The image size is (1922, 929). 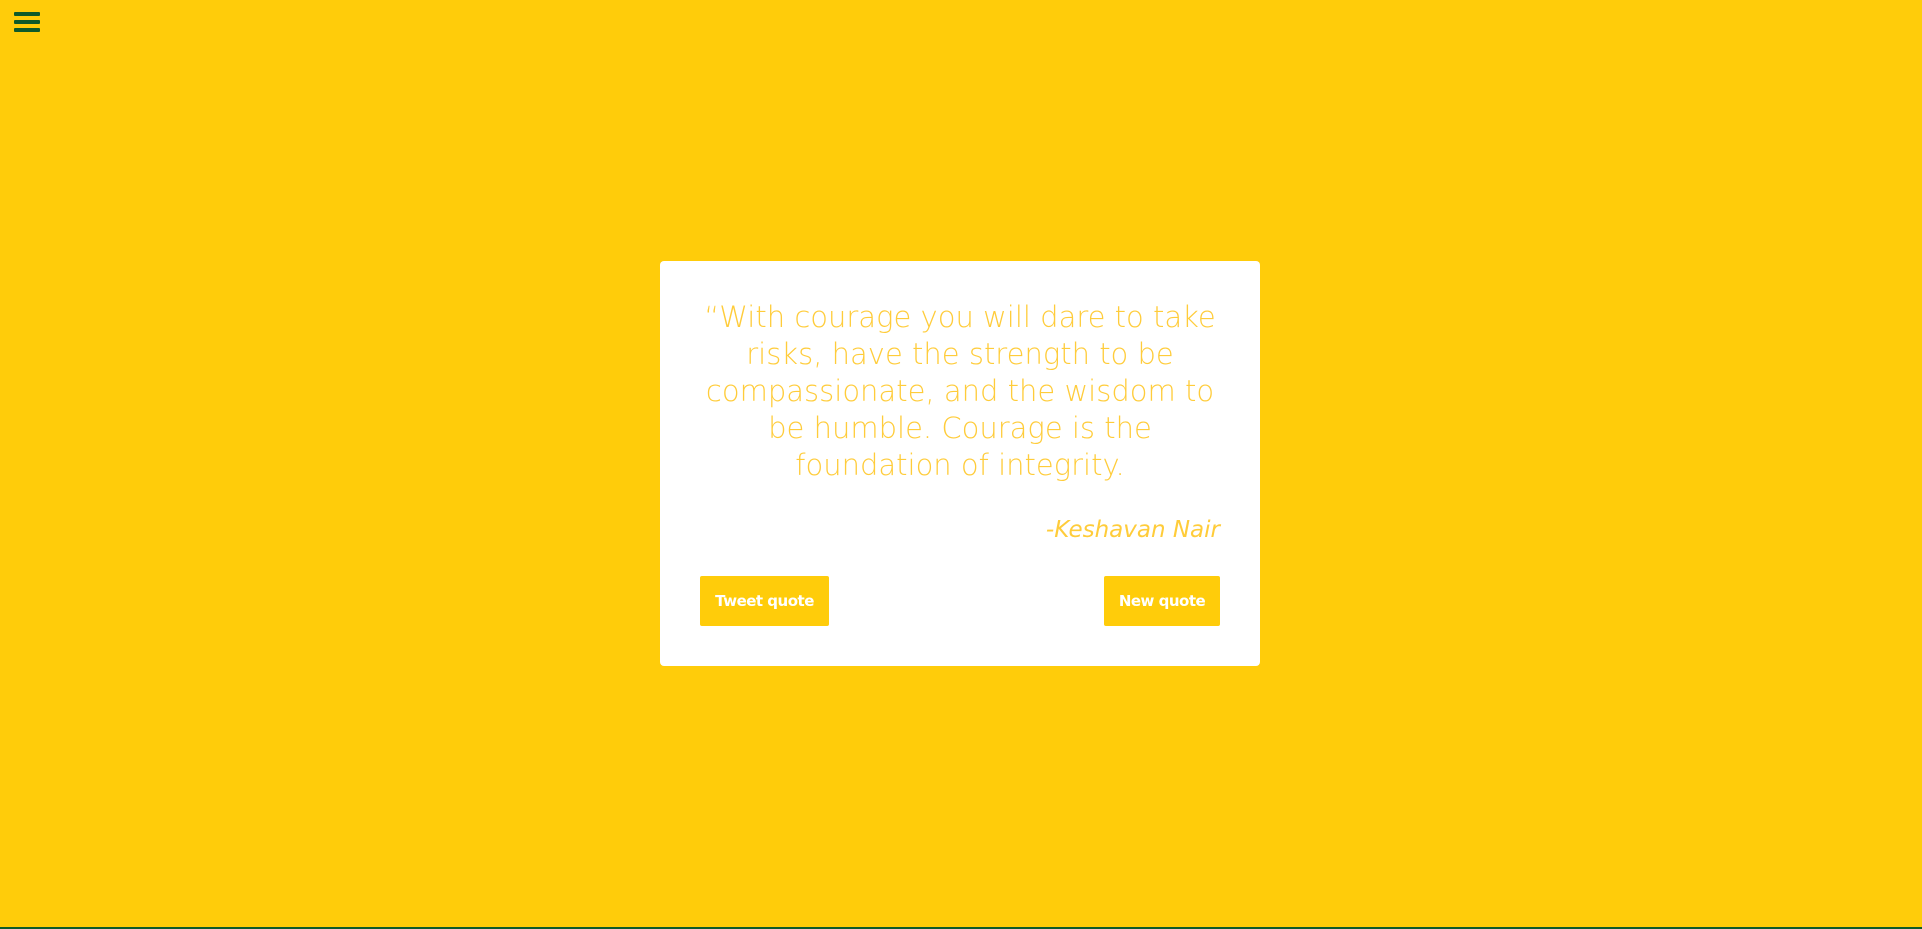 What do you see at coordinates (1132, 530) in the screenshot?
I see `quote-author: -Keshavan Nair` at bounding box center [1132, 530].